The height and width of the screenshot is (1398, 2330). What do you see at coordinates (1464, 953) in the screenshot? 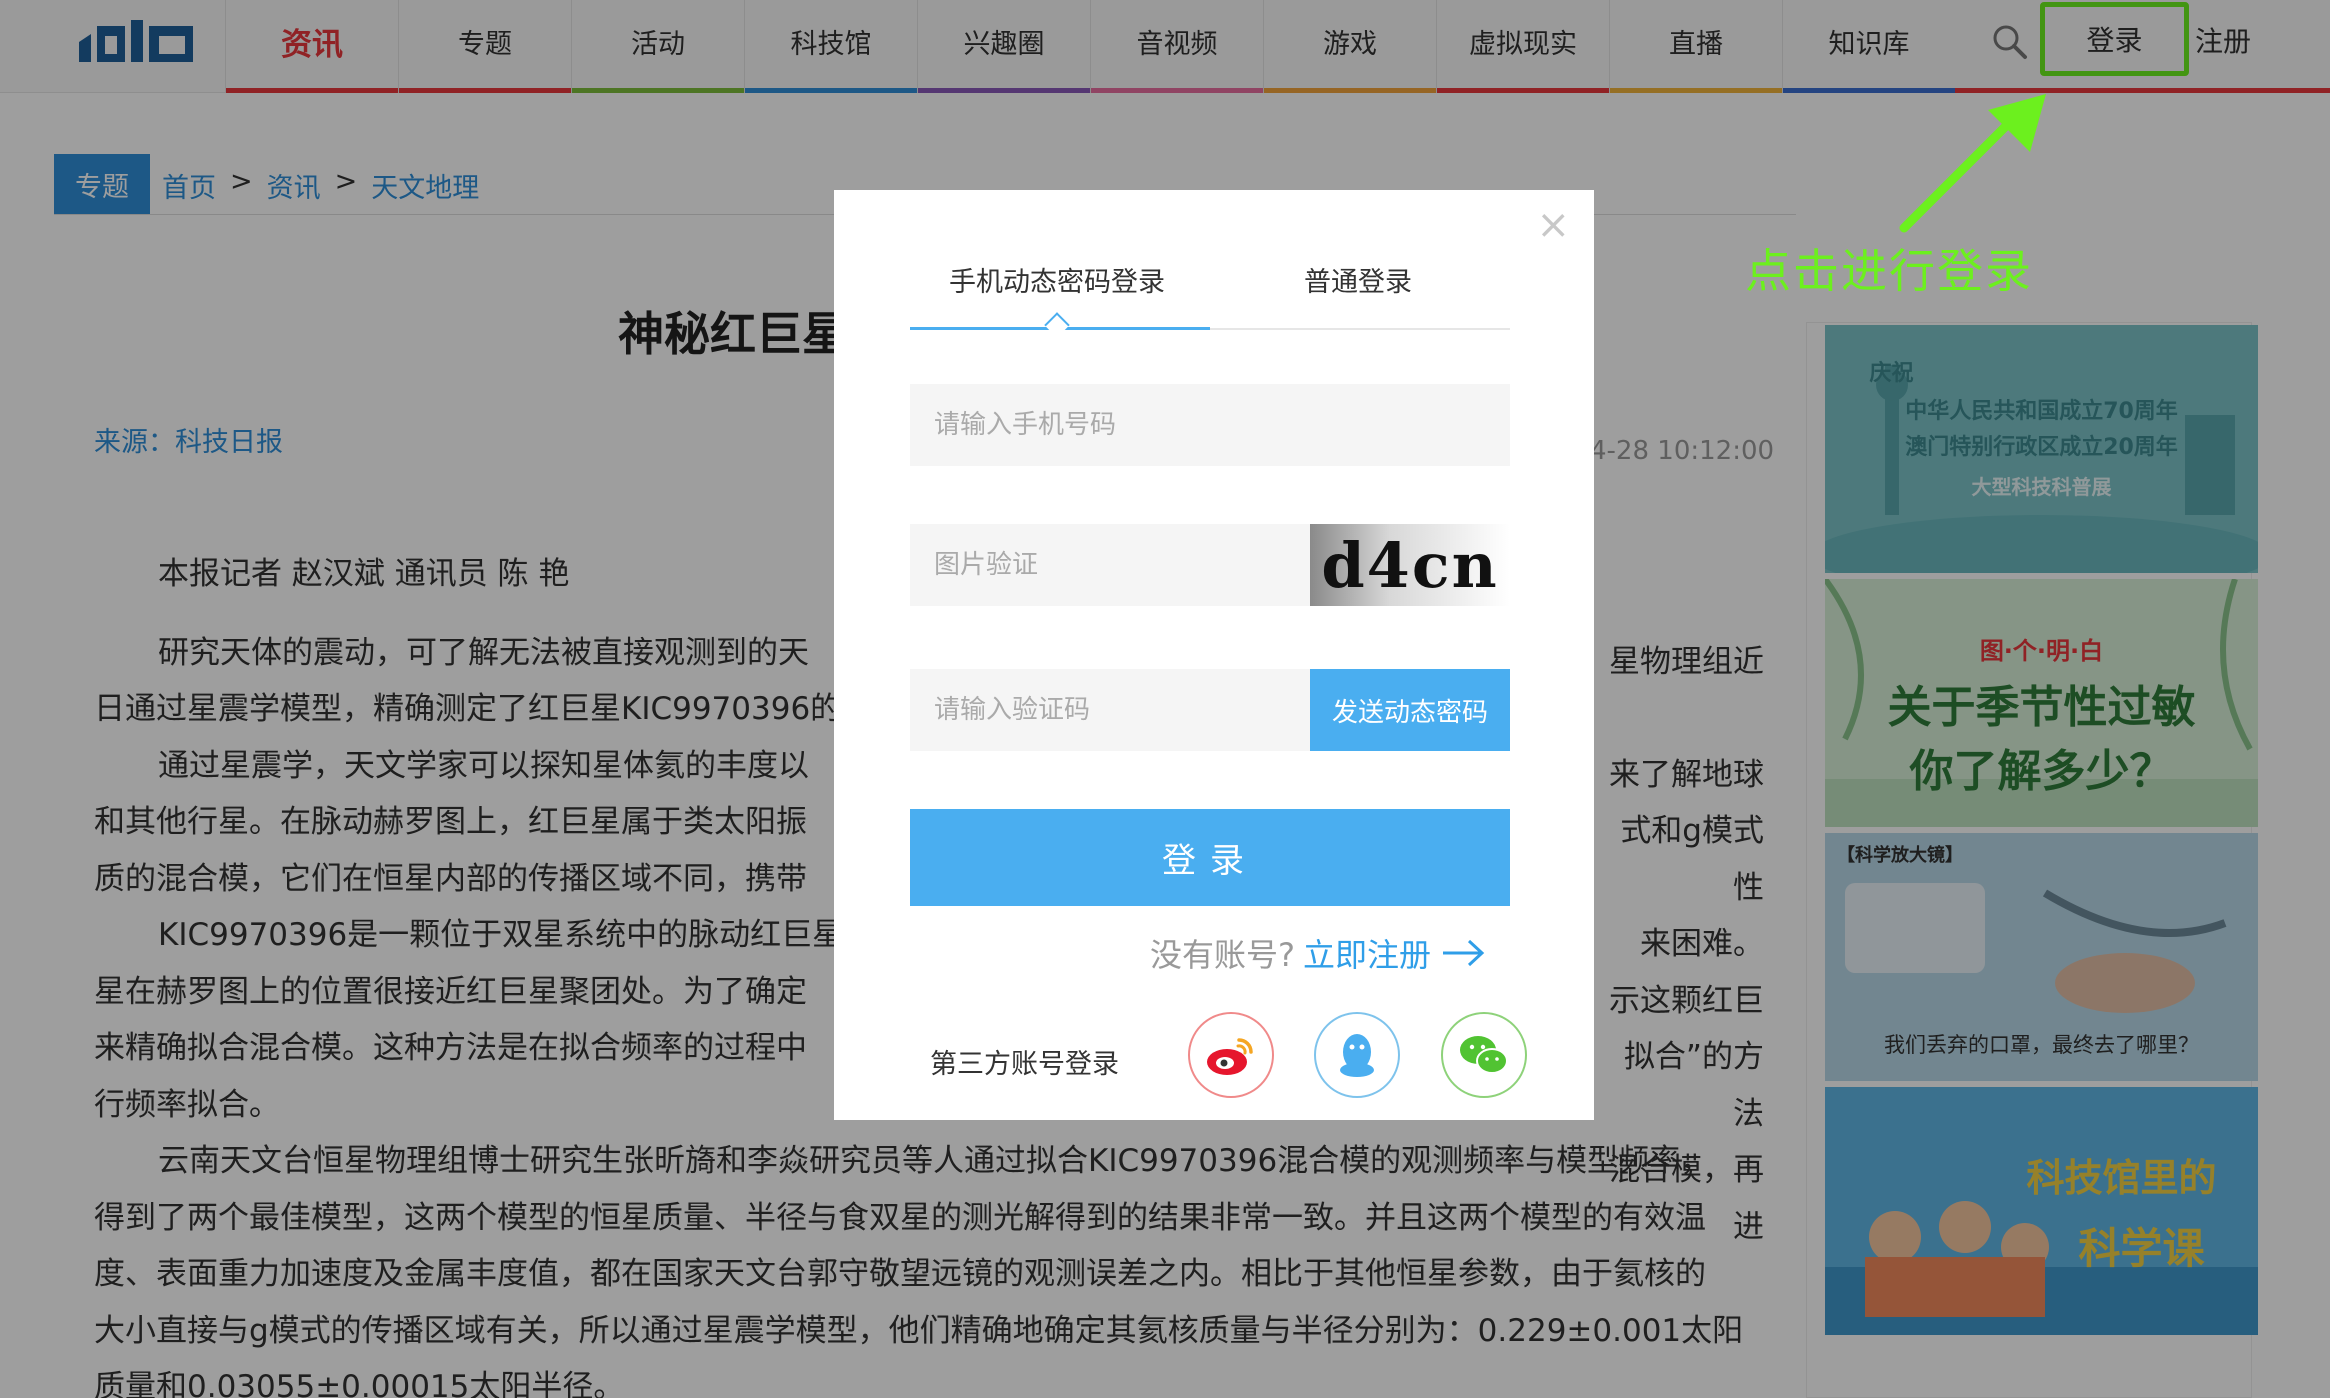
I see `arrow-right-icon` at bounding box center [1464, 953].